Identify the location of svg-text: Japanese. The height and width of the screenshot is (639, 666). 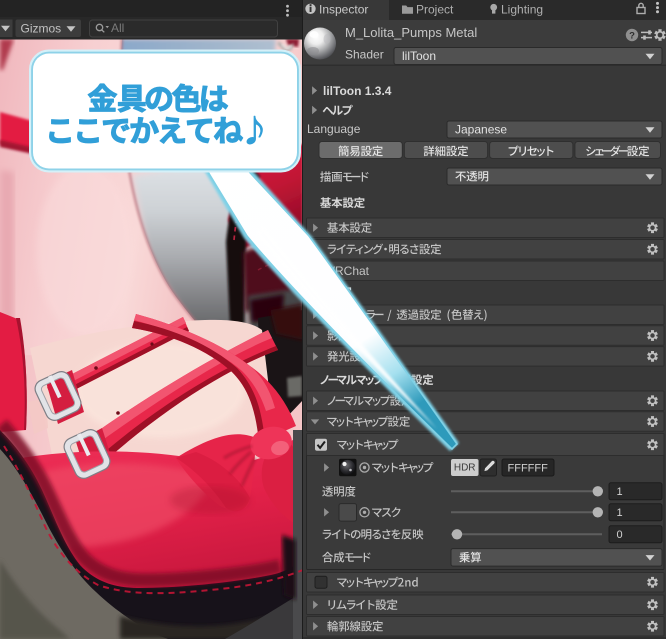
(481, 130).